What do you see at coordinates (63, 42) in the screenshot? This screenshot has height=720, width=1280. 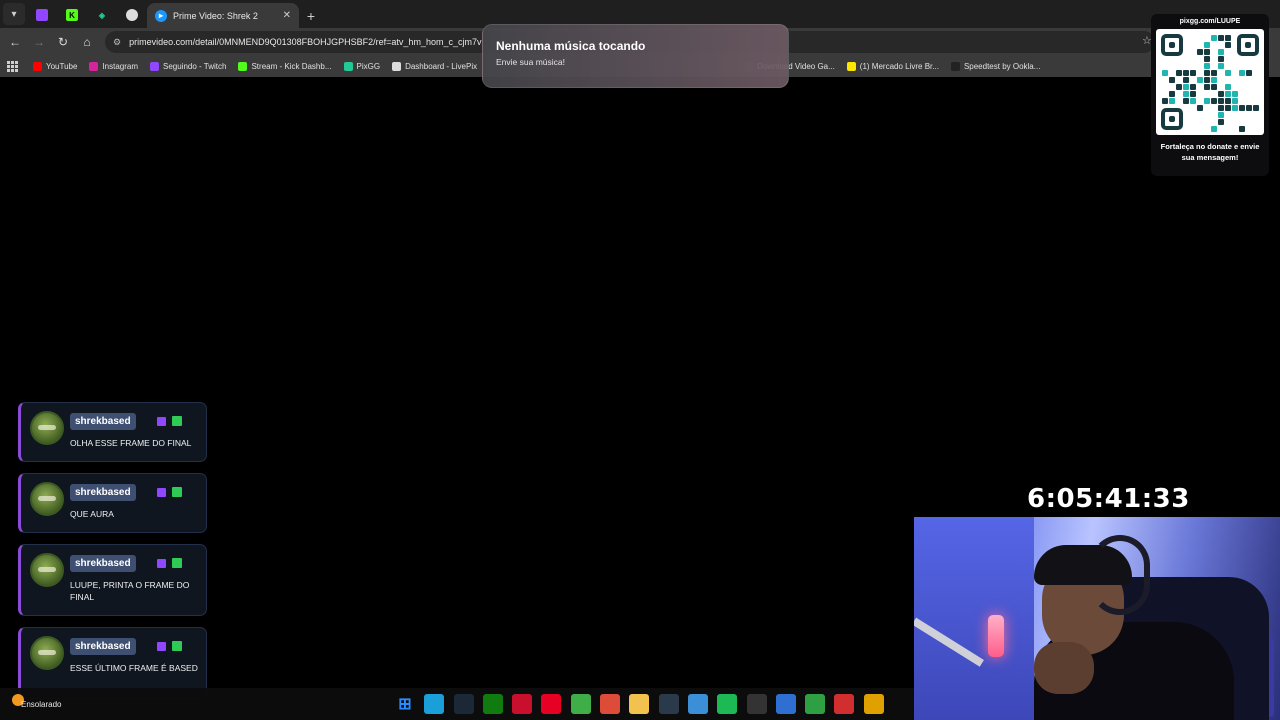 I see `reload-button: ↻` at bounding box center [63, 42].